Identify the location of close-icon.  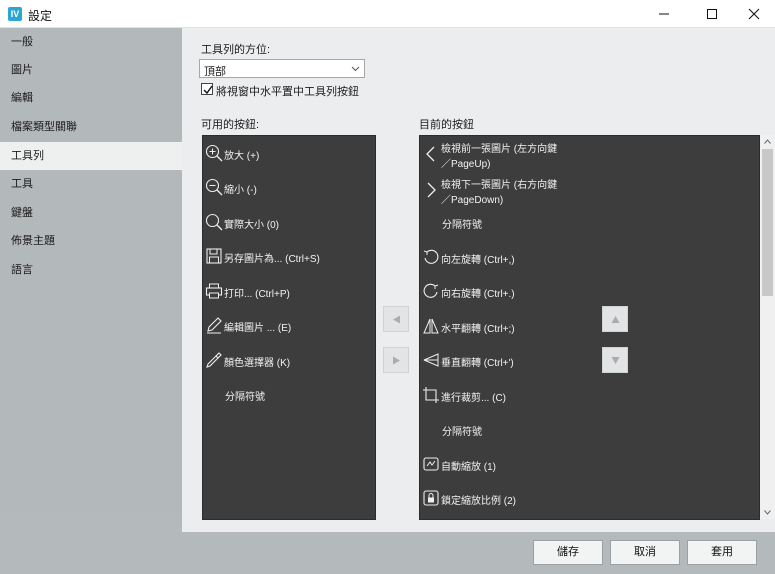
(754, 14).